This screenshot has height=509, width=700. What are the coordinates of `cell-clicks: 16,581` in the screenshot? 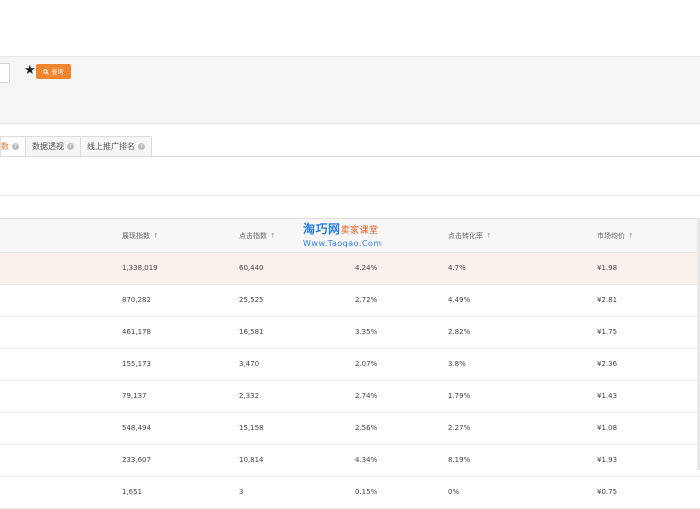 It's located at (251, 332).